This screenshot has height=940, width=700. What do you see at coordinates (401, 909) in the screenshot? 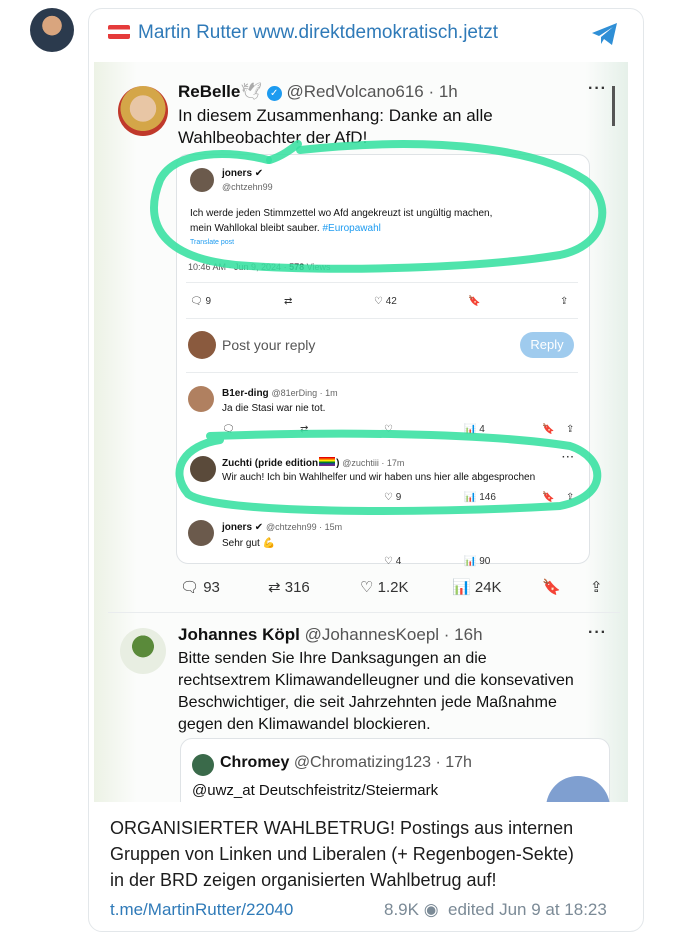
I see `view-count: 8.9K` at bounding box center [401, 909].